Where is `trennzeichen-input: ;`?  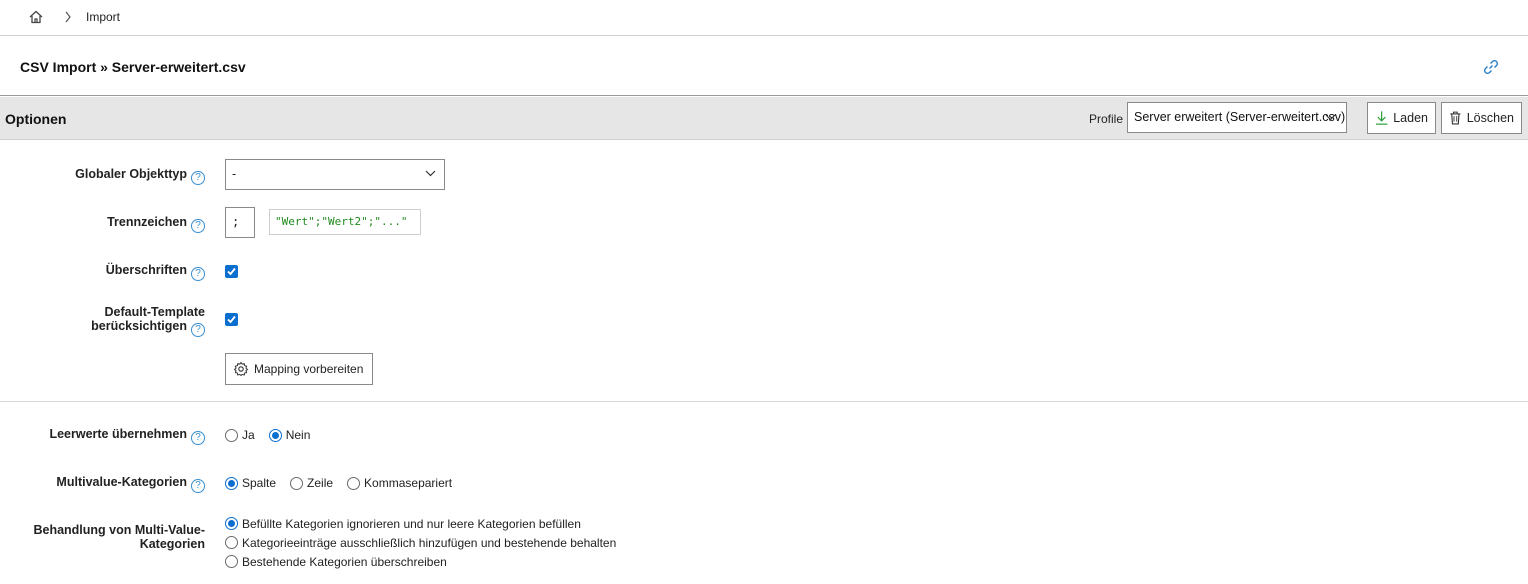
trennzeichen-input: ; is located at coordinates (240, 222).